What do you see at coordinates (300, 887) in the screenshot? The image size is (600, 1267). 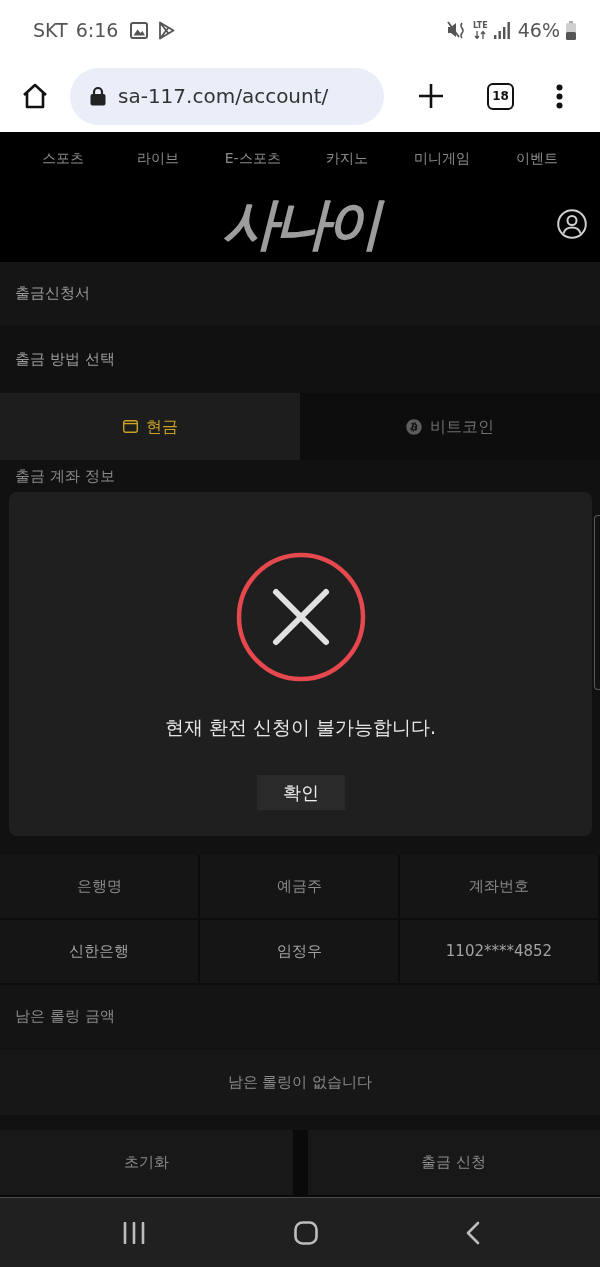 I see `table-header-cell: 예금주` at bounding box center [300, 887].